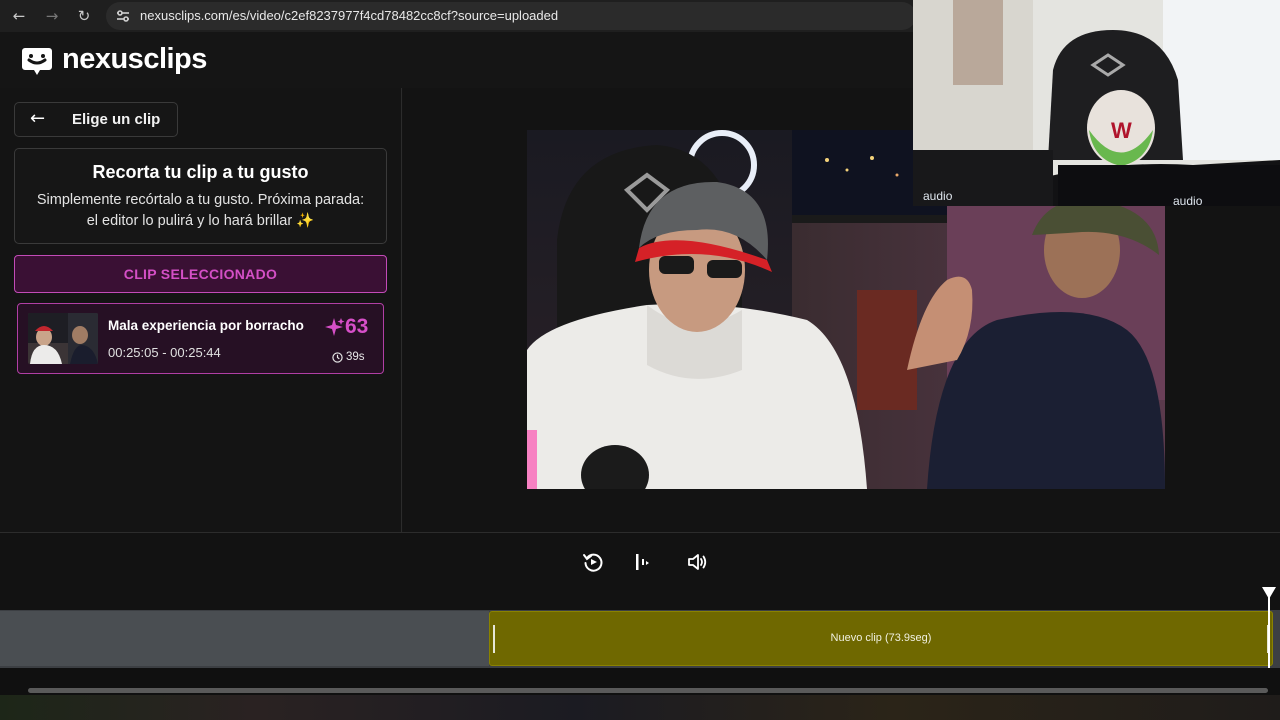 The image size is (1280, 720). What do you see at coordinates (134, 59) in the screenshot?
I see `brand-name: nexusclips` at bounding box center [134, 59].